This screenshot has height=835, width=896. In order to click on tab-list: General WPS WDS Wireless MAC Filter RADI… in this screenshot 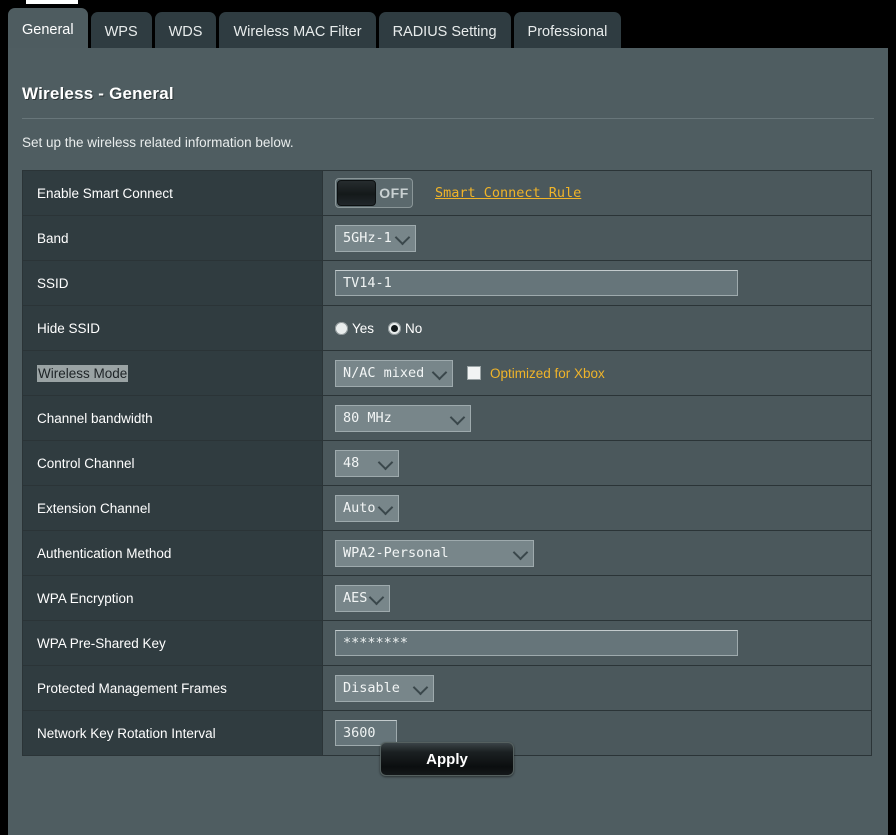, I will do `click(316, 30)`.